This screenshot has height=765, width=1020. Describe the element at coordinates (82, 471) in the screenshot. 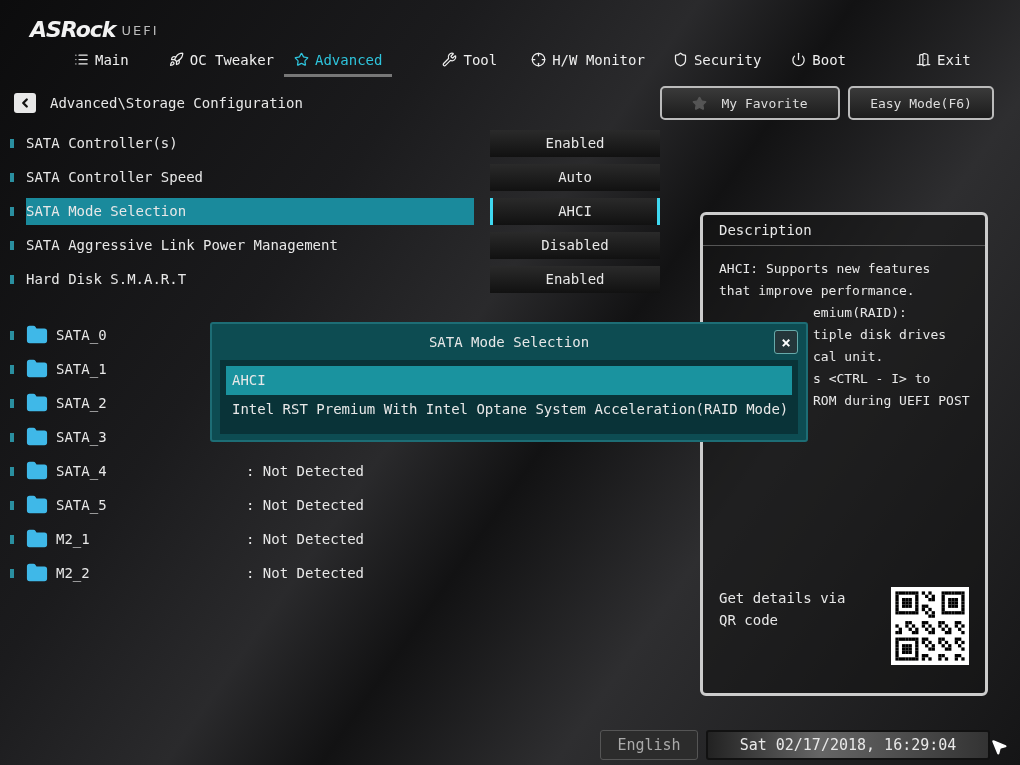

I see `drive-name: SATA_4` at that location.